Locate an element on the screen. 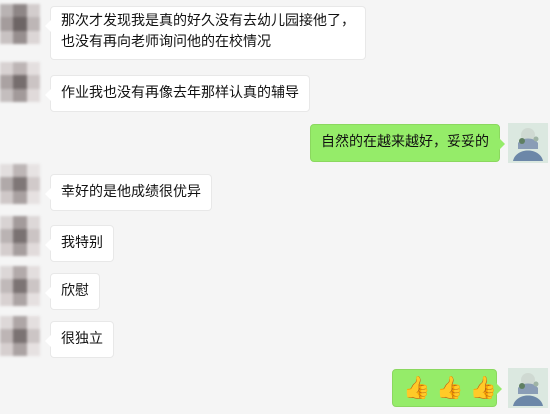 Image resolution: width=550 pixels, height=414 pixels. message-bubble: 幸好的是他成绩很优异 is located at coordinates (128, 192).